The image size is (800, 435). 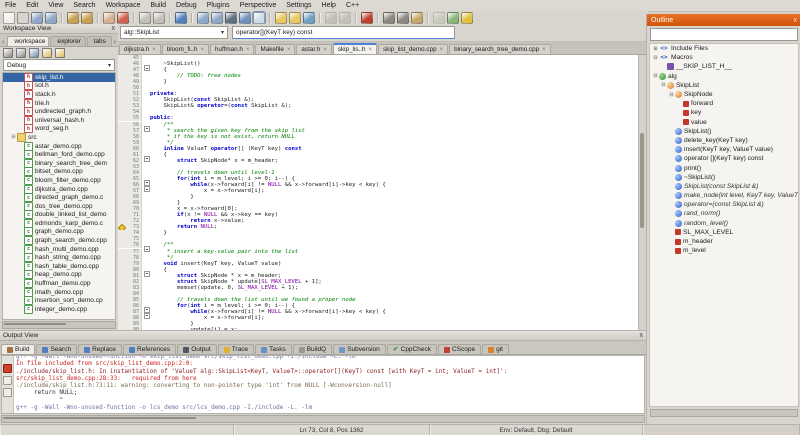 I want to click on outline-item-SkipList: ⊟ SkipList, so click(x=724, y=85).